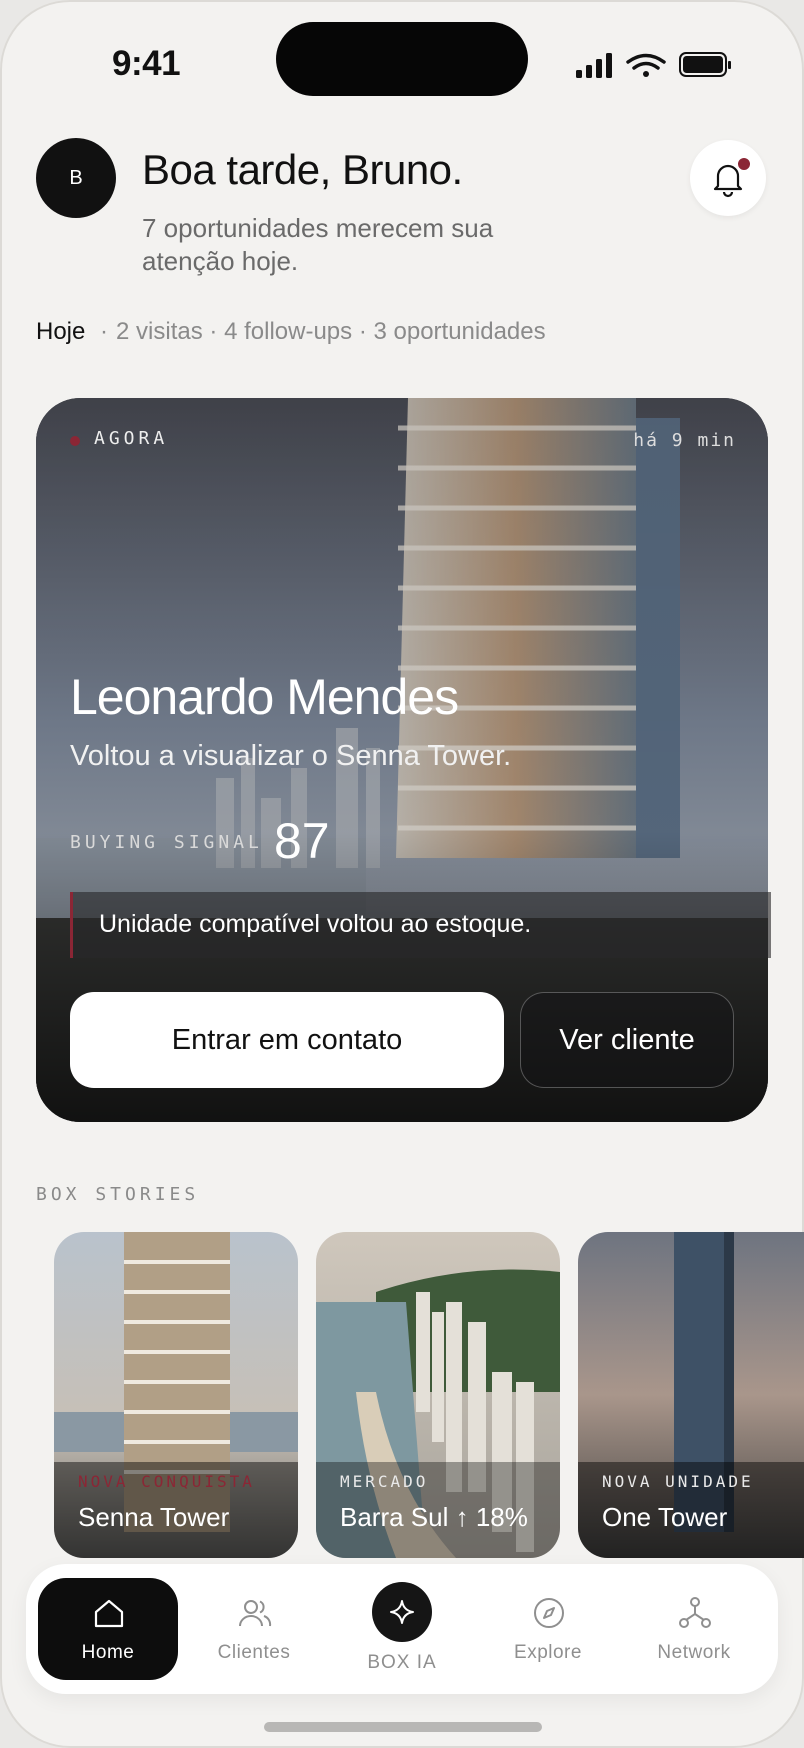  I want to click on cellular-signal-icon, so click(594, 65).